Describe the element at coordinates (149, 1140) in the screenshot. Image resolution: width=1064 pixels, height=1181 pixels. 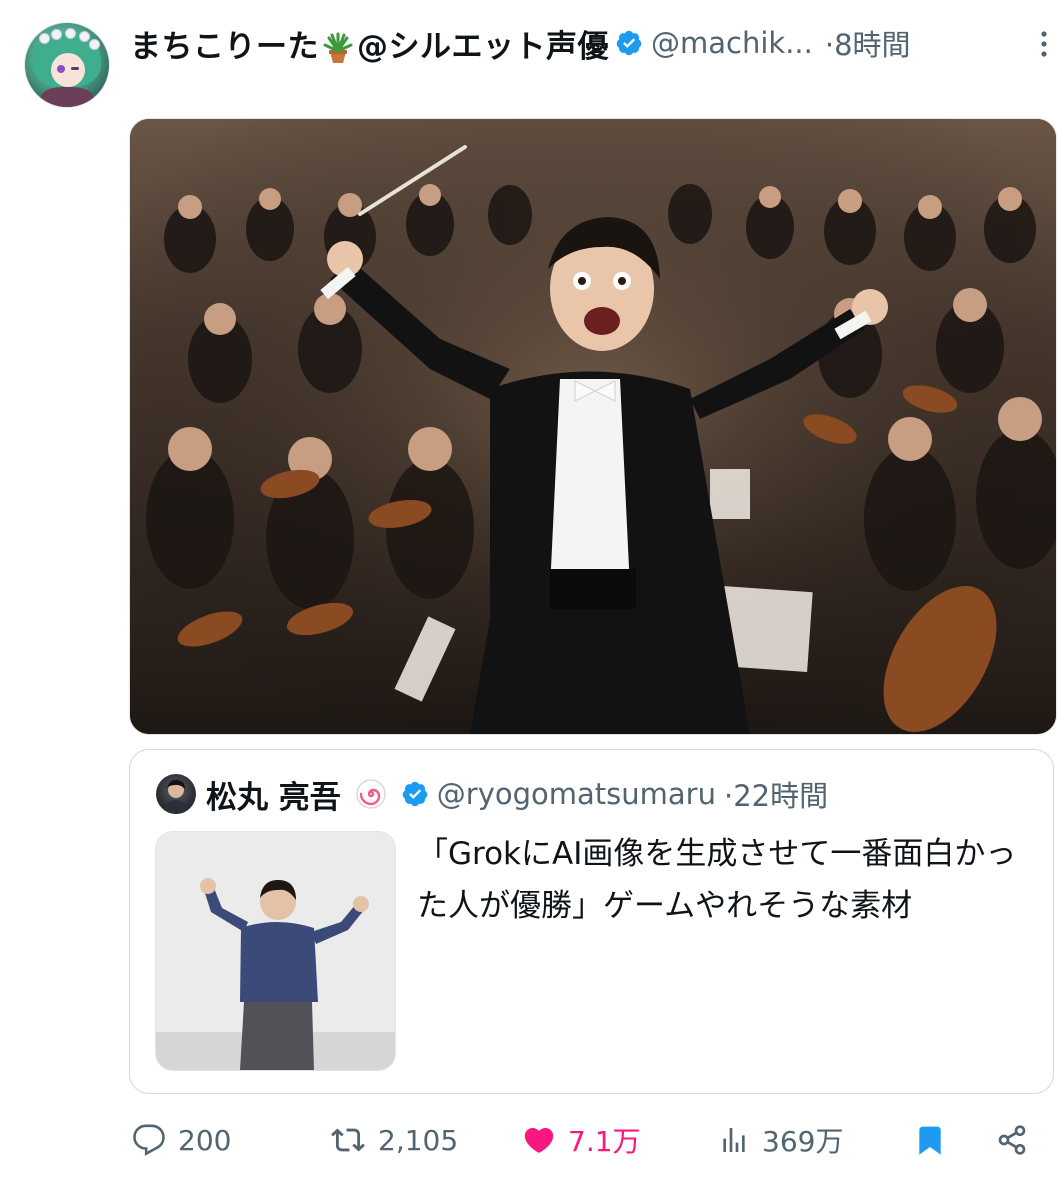
I see `speech-bubble-icon` at that location.